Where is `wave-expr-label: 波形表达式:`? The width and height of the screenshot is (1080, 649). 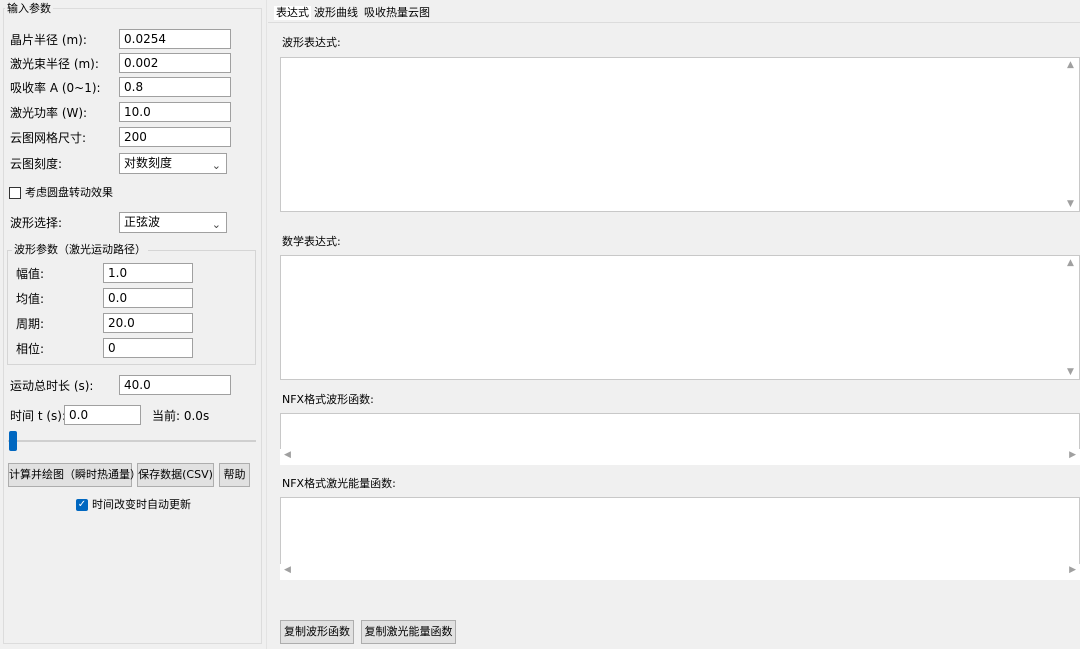
wave-expr-label: 波形表达式: is located at coordinates (311, 42).